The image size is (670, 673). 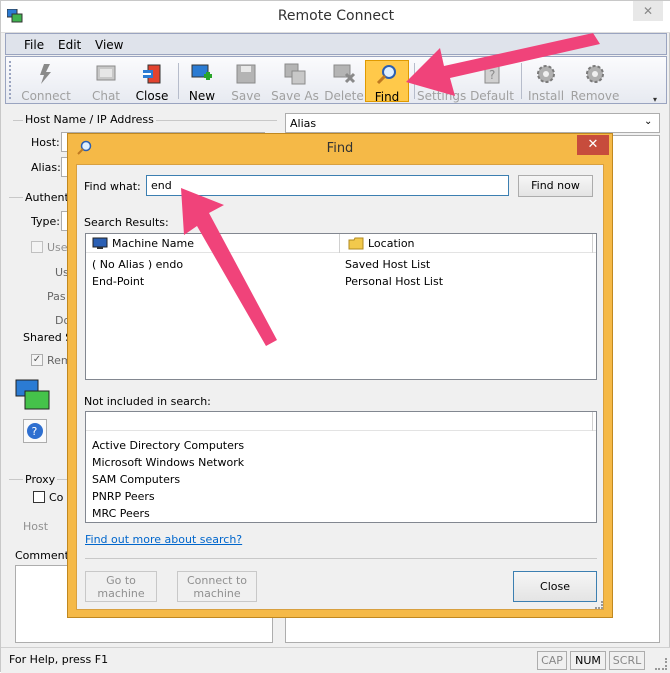 I want to click on result-row-location: Saved Host List, so click(x=387, y=264).